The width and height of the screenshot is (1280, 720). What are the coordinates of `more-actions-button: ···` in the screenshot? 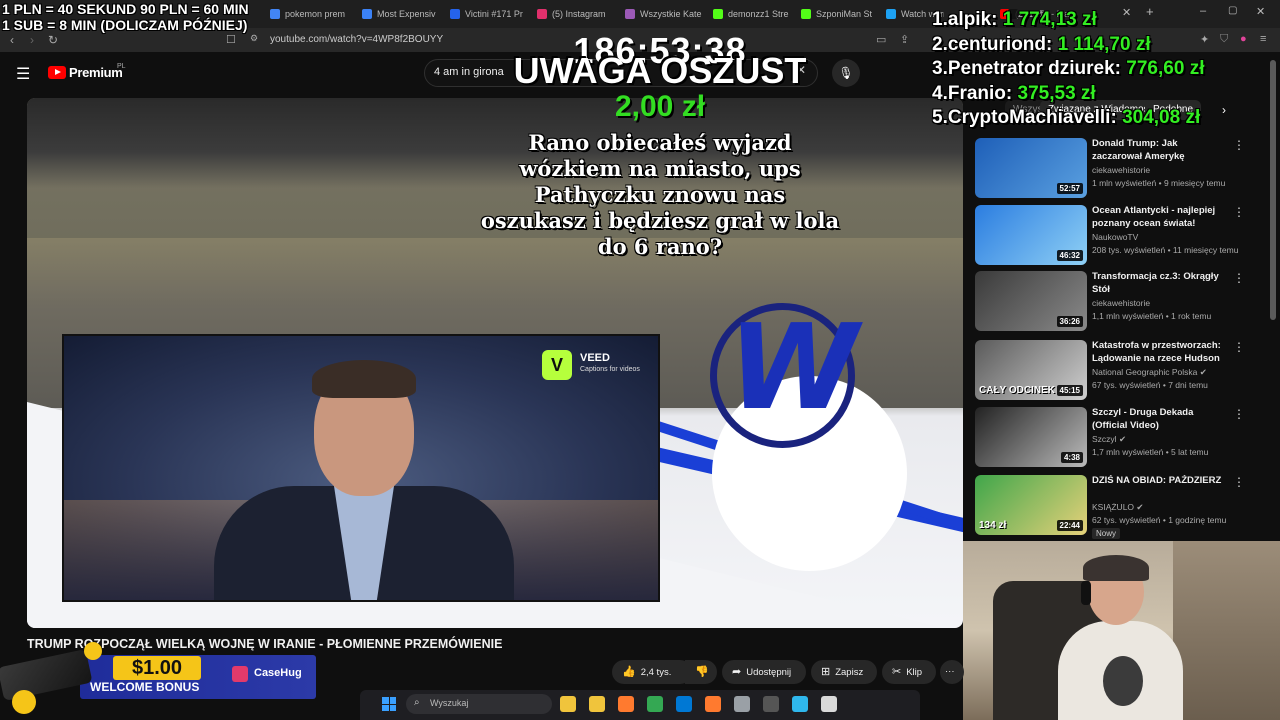 It's located at (952, 672).